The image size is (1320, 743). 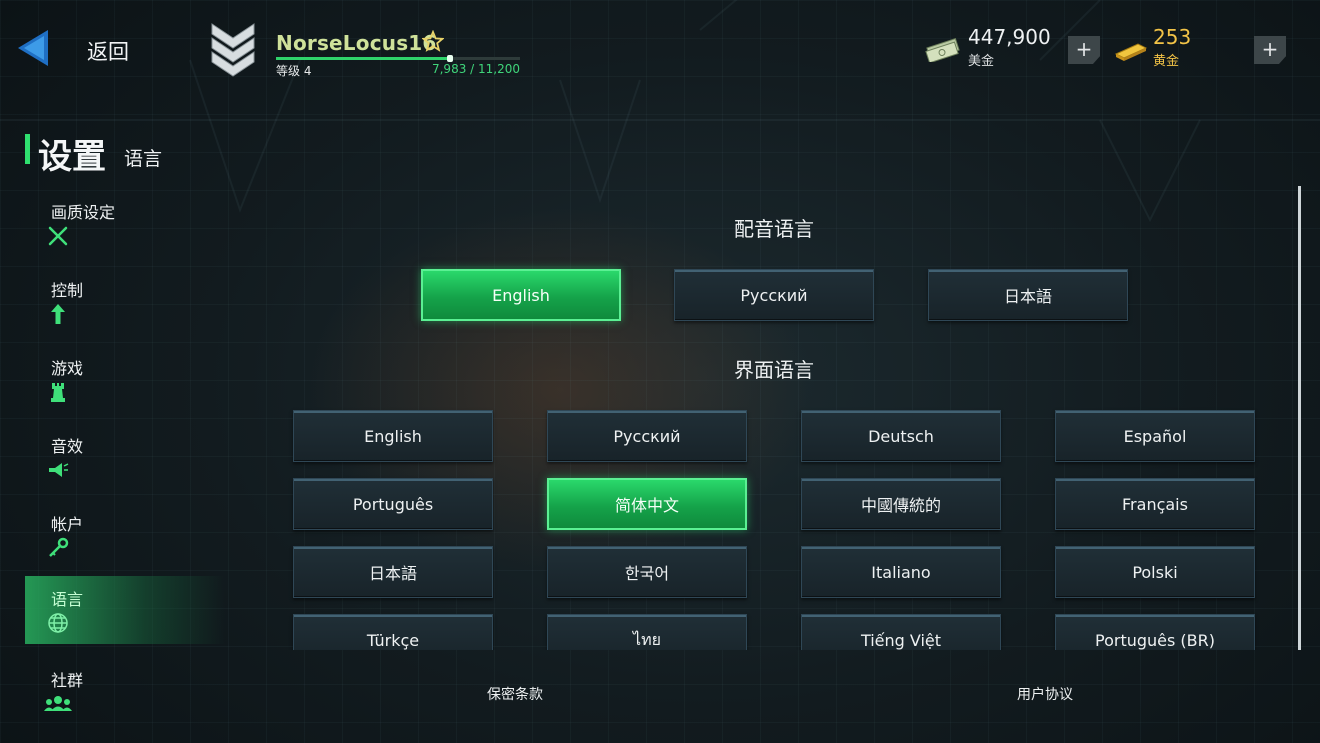 What do you see at coordinates (67, 680) in the screenshot?
I see `sidebar-item-label: 社群` at bounding box center [67, 680].